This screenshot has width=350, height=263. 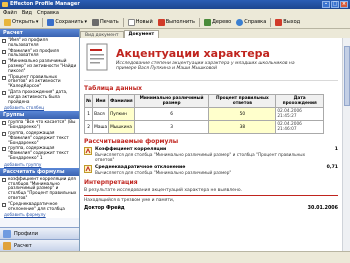 What do you see at coordinates (39, 214) in the screenshot?
I see `add-formula-link: добавить формулу` at bounding box center [39, 214].